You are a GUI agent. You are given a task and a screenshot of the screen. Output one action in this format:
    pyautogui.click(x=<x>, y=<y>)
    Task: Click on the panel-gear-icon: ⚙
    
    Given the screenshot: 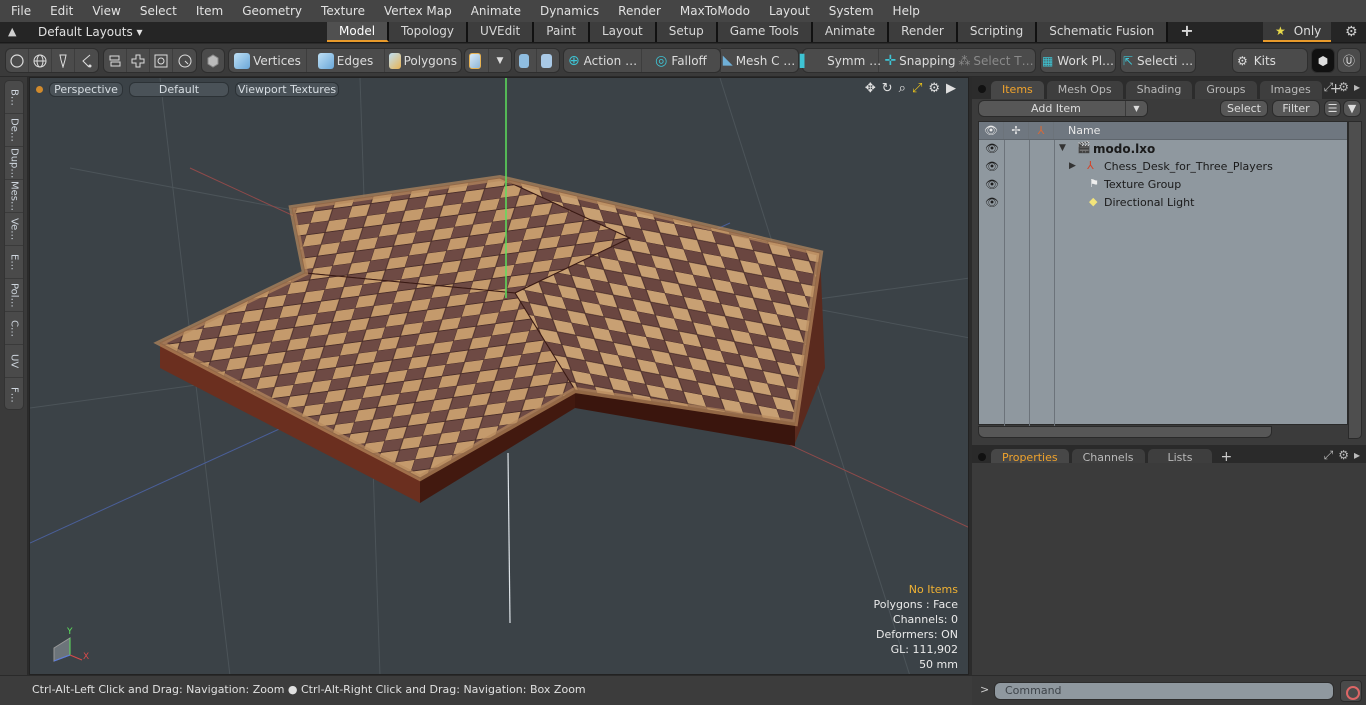 What is the action you would take?
    pyautogui.click(x=1343, y=87)
    